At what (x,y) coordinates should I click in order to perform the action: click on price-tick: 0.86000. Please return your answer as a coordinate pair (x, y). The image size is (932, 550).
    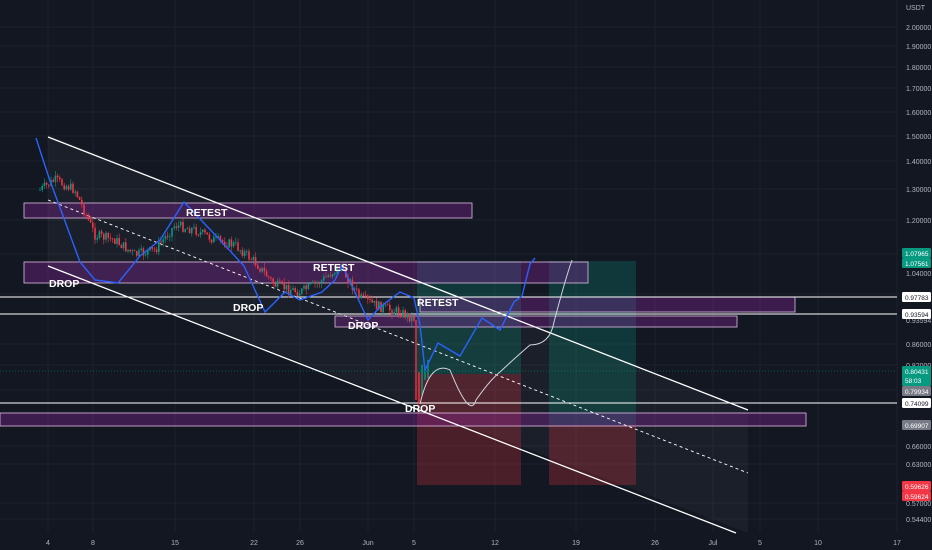
    Looking at the image, I should click on (918, 345).